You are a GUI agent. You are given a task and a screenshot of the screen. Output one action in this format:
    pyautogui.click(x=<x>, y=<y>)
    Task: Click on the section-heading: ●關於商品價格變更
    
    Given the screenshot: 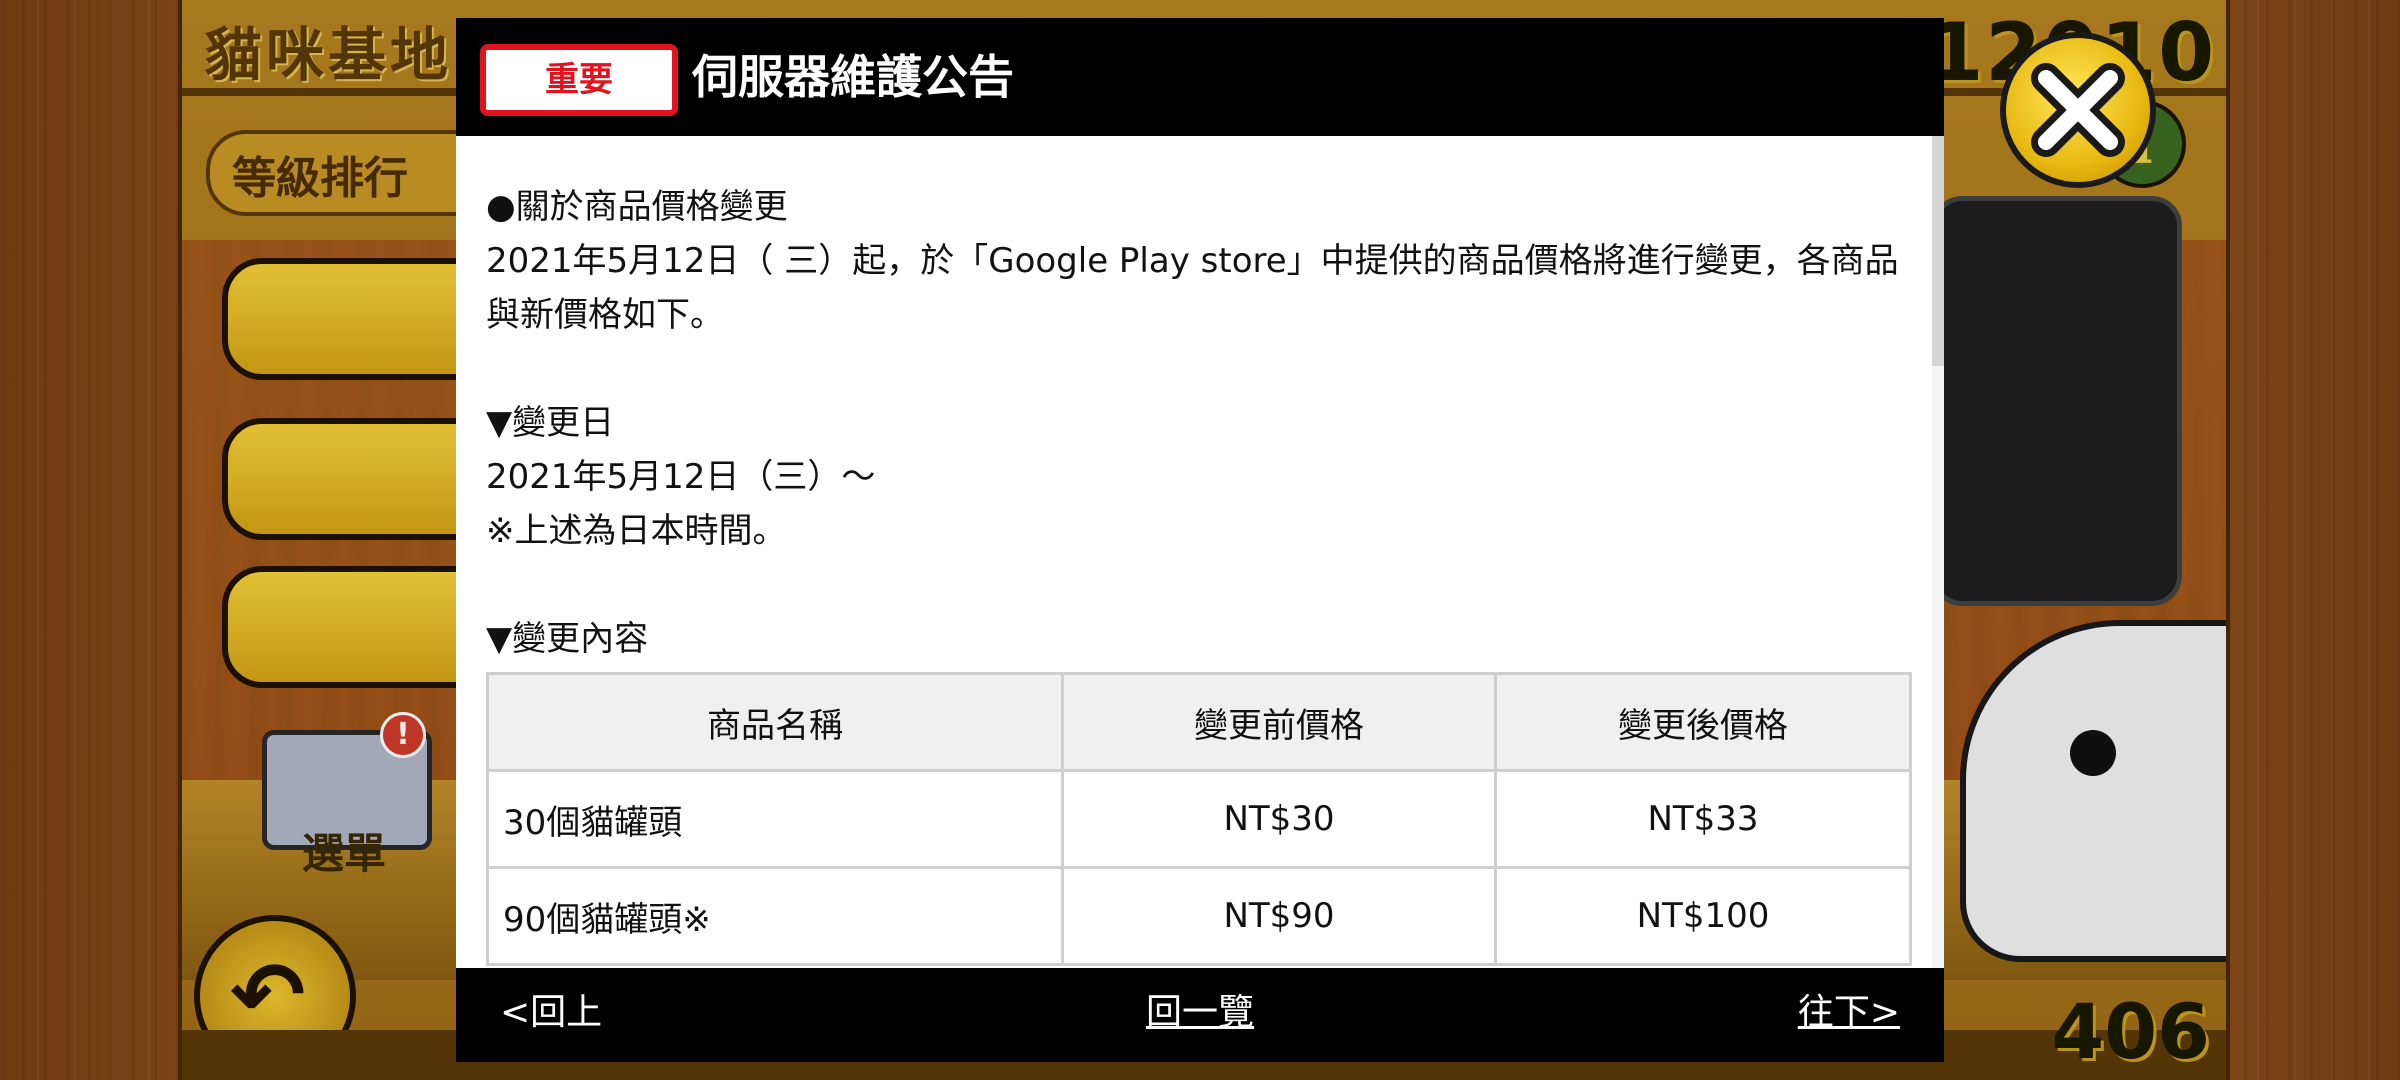 What is the action you would take?
    pyautogui.click(x=637, y=207)
    